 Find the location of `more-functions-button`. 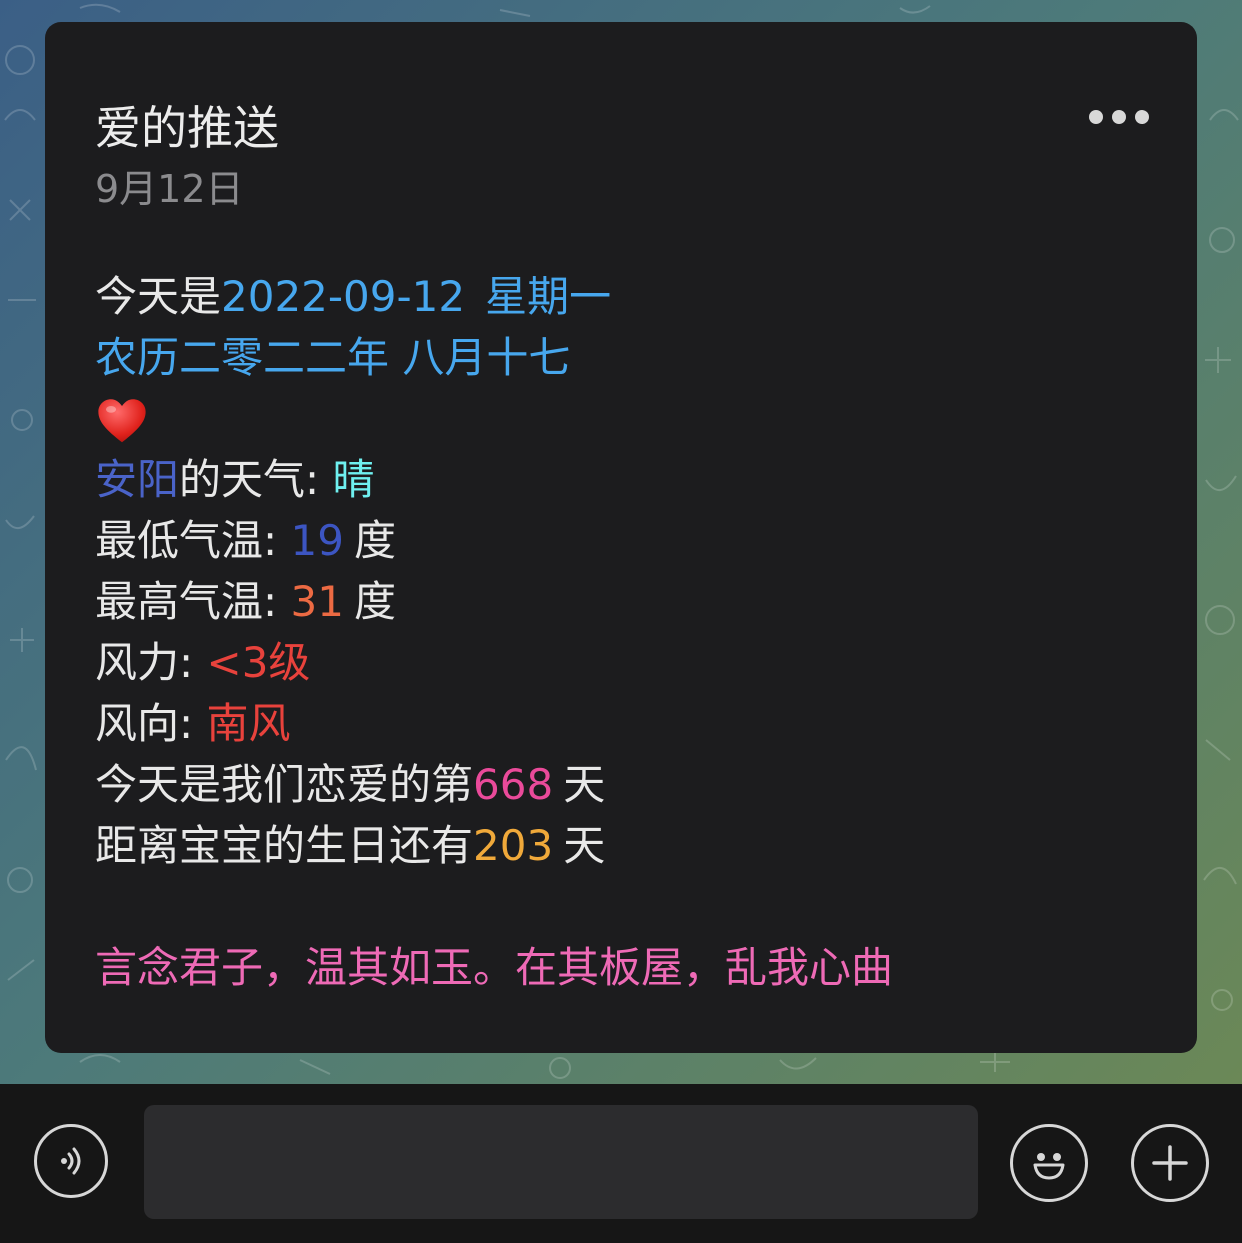

more-functions-button is located at coordinates (1170, 1163).